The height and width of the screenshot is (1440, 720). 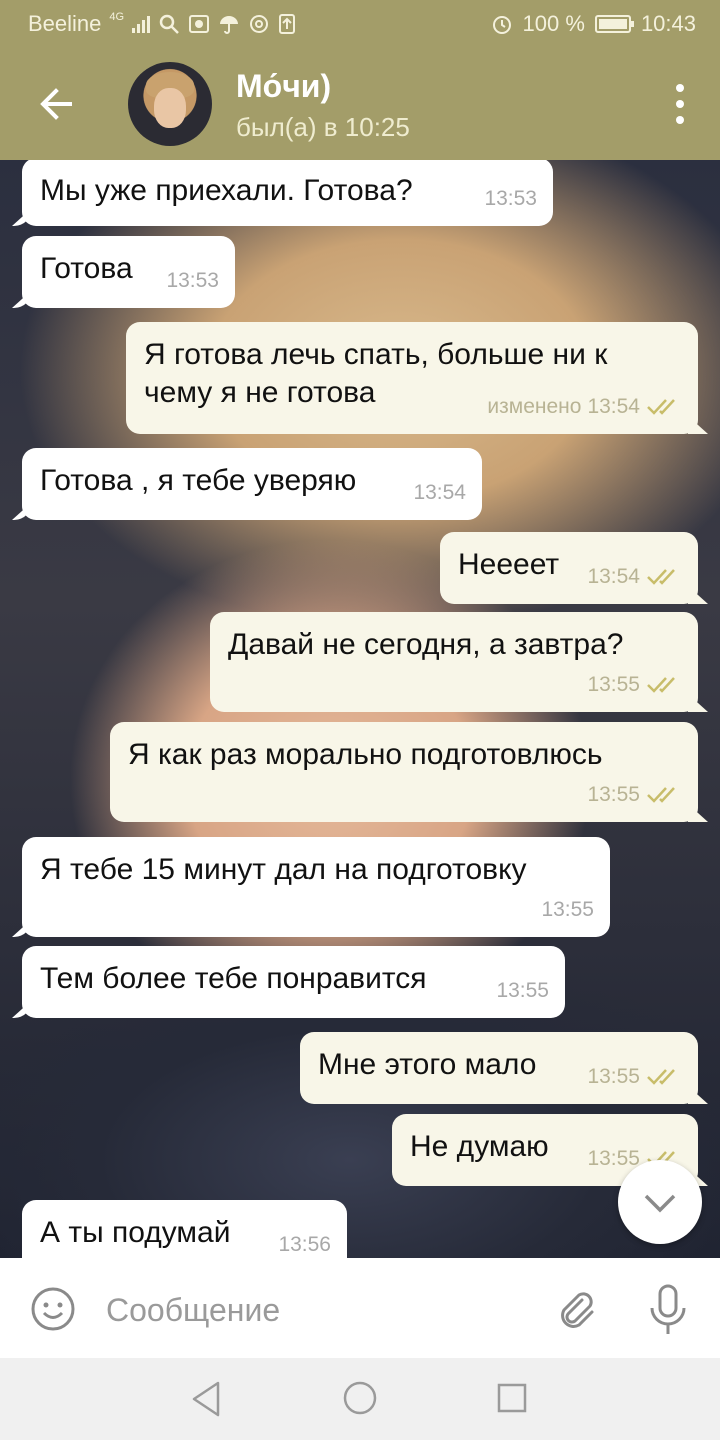 What do you see at coordinates (169, 24) in the screenshot?
I see `search-icon` at bounding box center [169, 24].